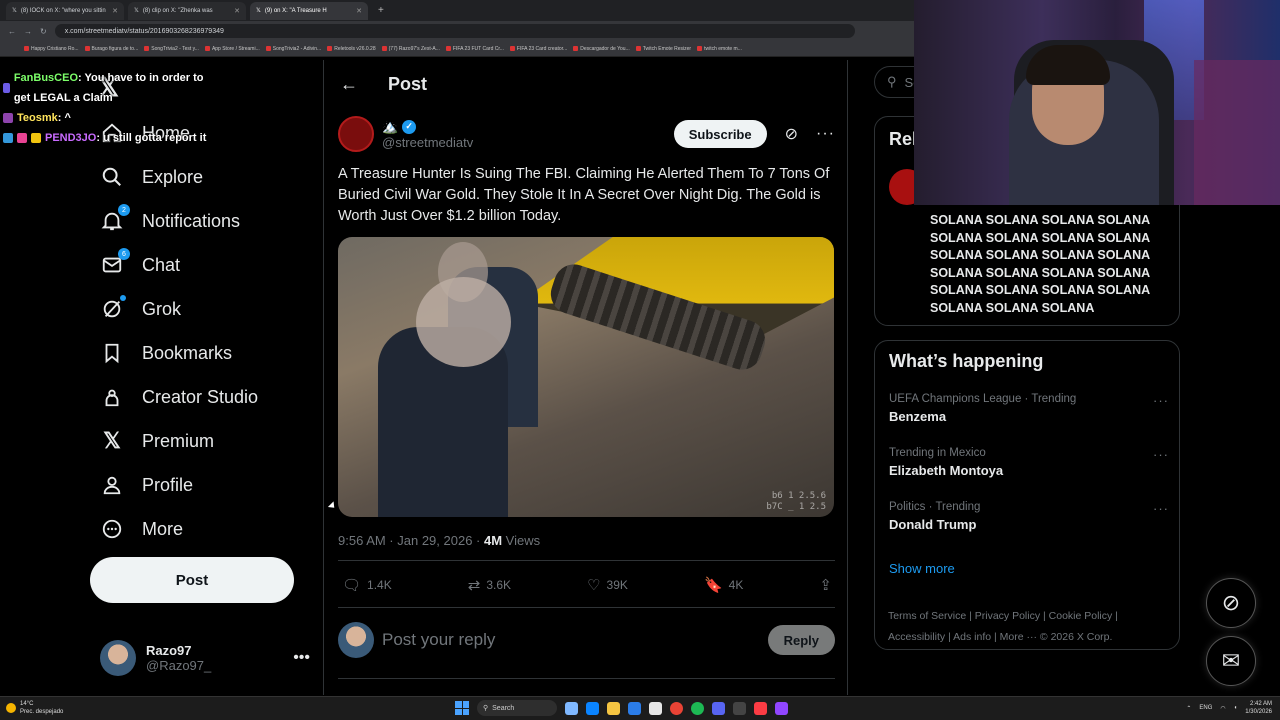 The width and height of the screenshot is (1280, 720). What do you see at coordinates (301, 658) in the screenshot?
I see `more-icon: •••` at bounding box center [301, 658].